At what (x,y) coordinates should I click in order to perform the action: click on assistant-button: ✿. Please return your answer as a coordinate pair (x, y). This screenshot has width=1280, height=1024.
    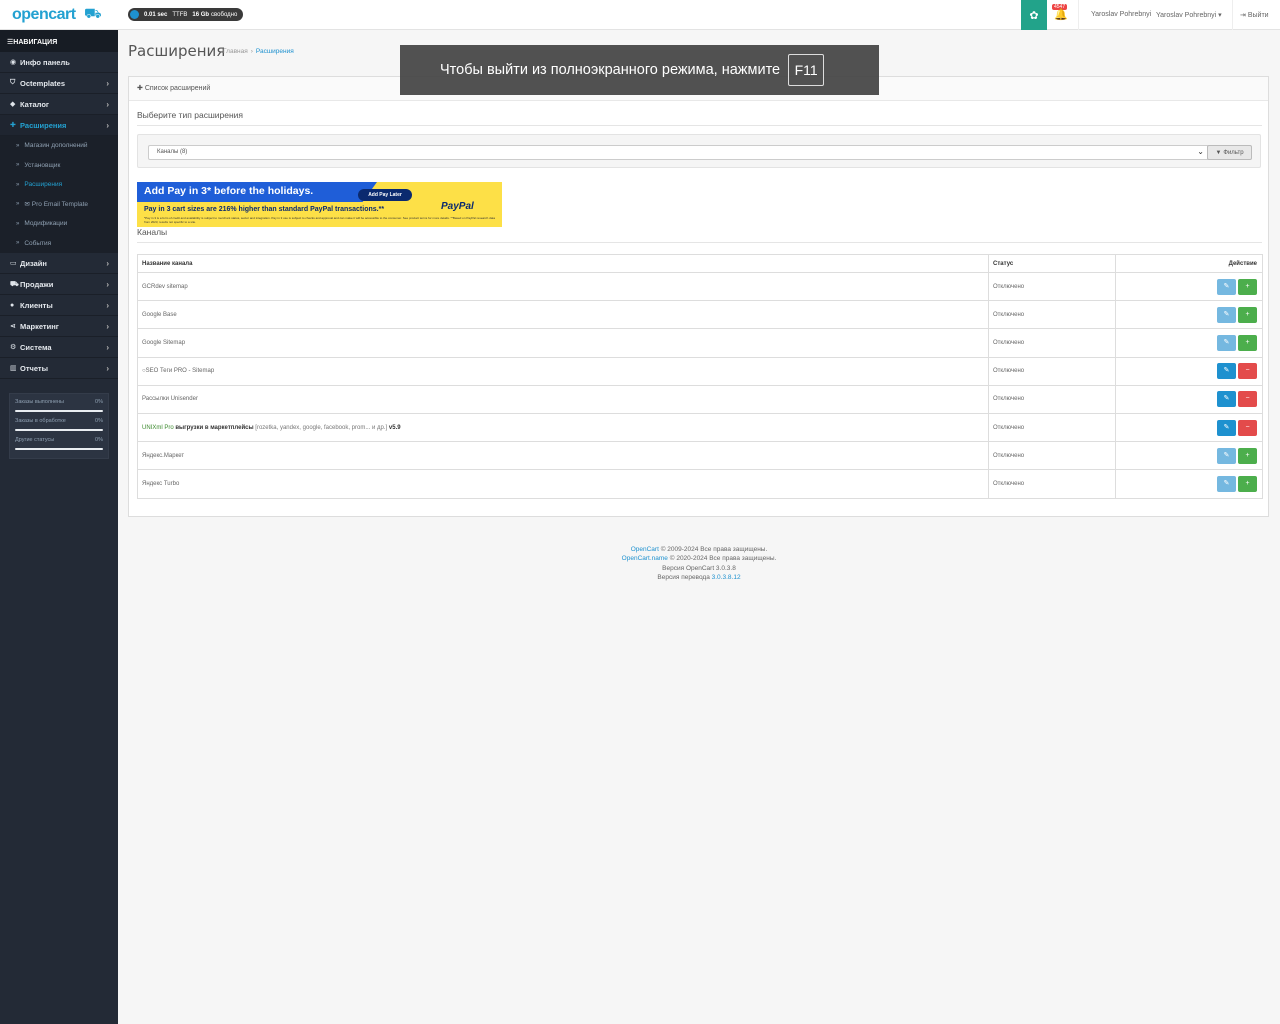
    Looking at the image, I should click on (1034, 15).